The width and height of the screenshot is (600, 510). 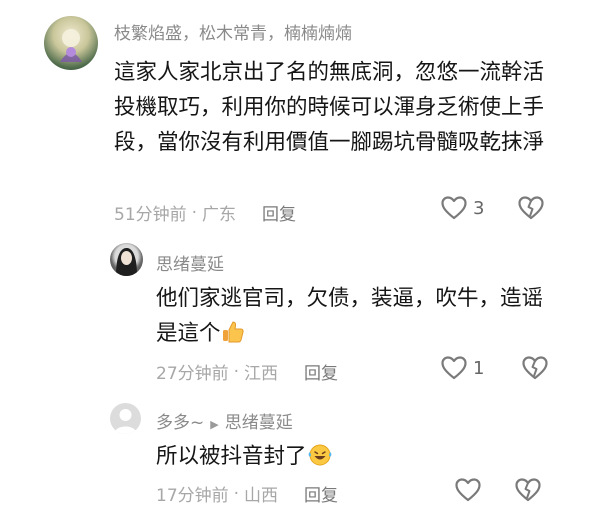 I want to click on comment-actions: 1, so click(x=495, y=368).